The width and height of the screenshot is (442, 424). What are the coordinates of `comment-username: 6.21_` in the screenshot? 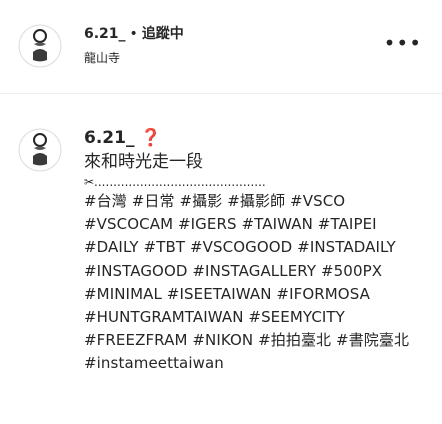 It's located at (109, 138).